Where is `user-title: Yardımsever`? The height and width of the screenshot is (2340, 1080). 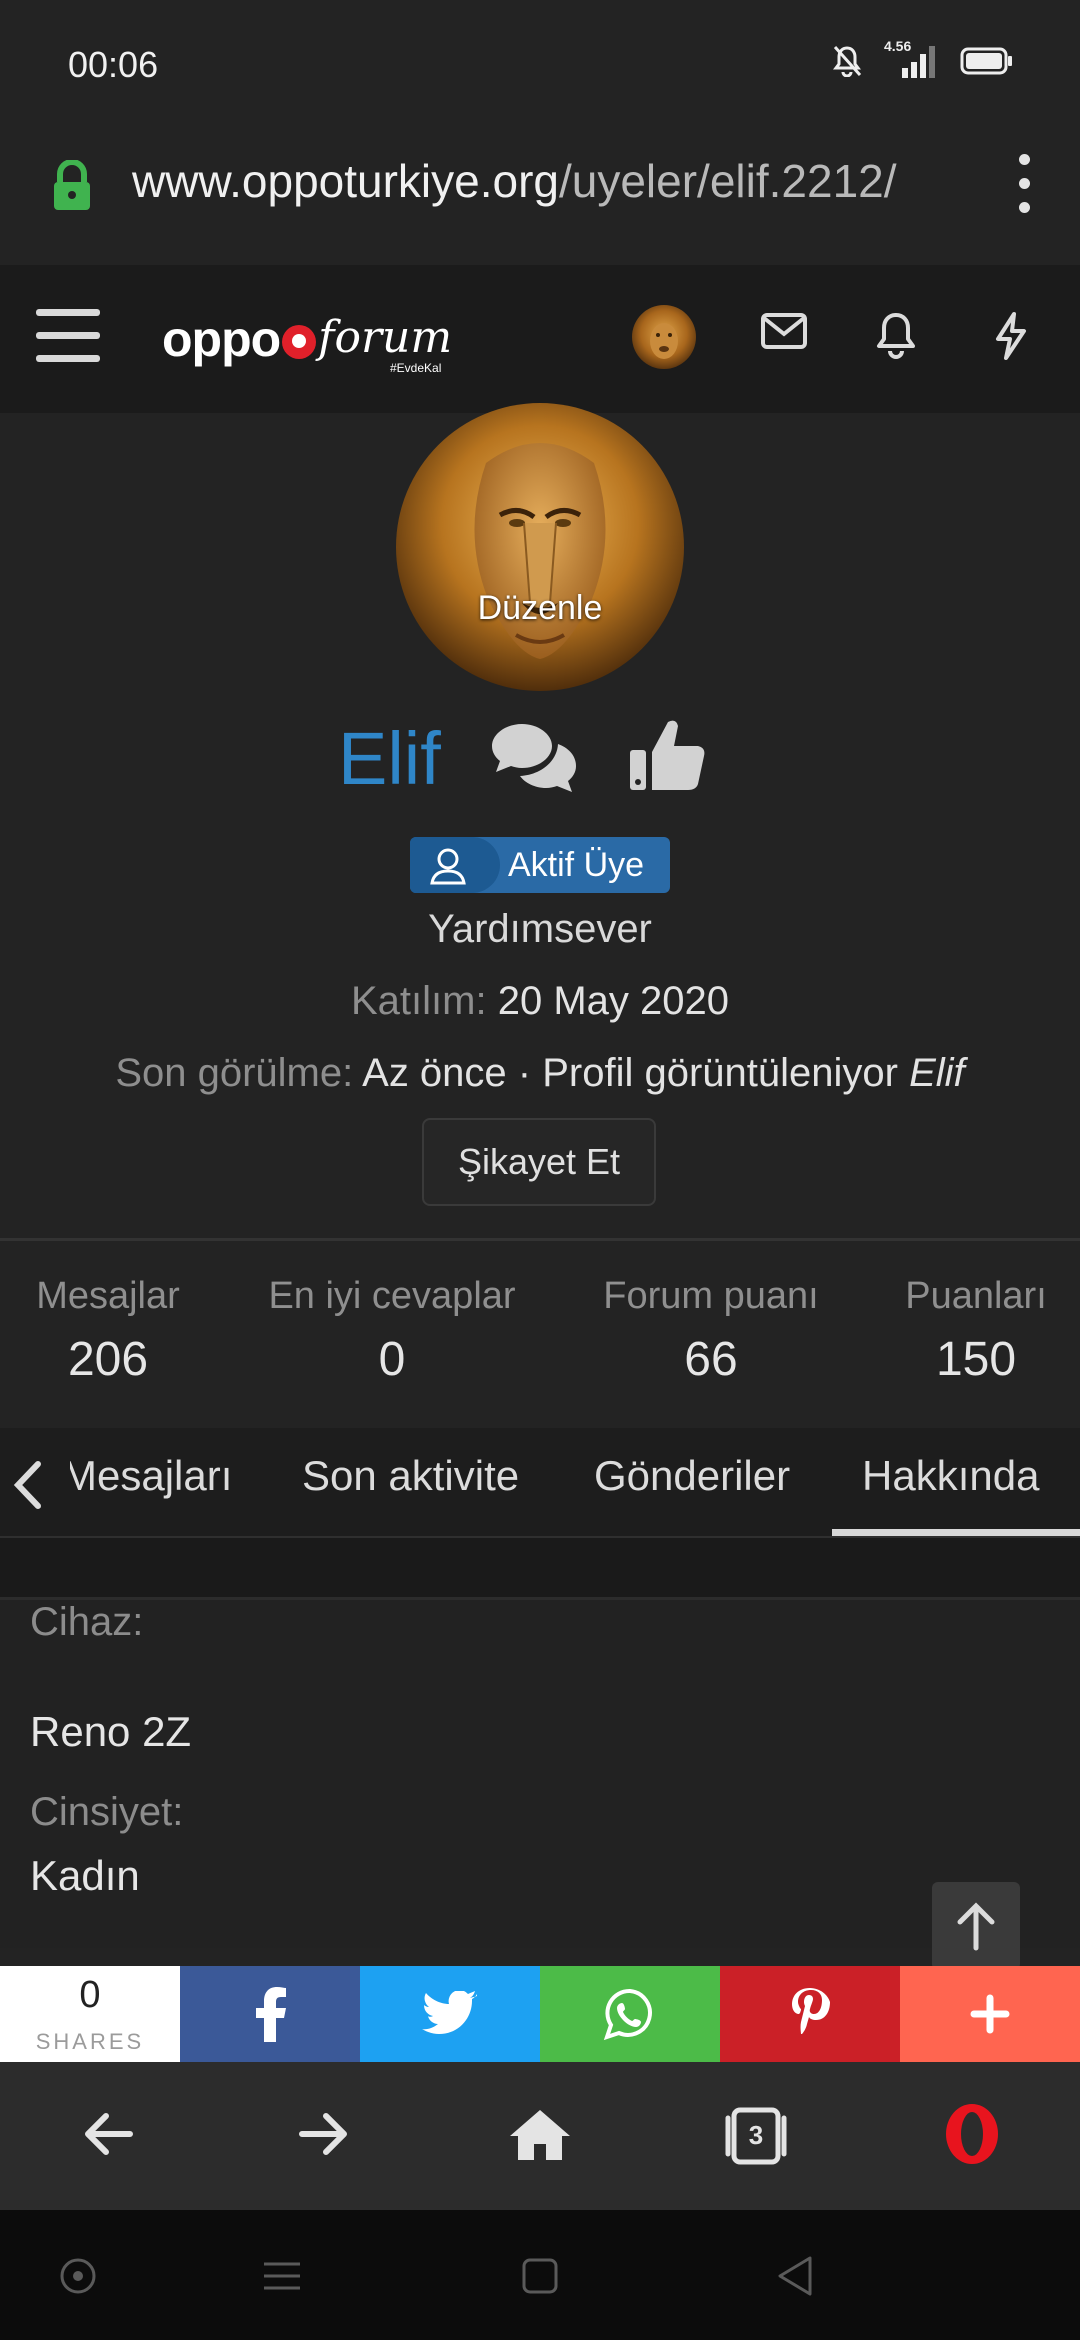 user-title: Yardımsever is located at coordinates (540, 929).